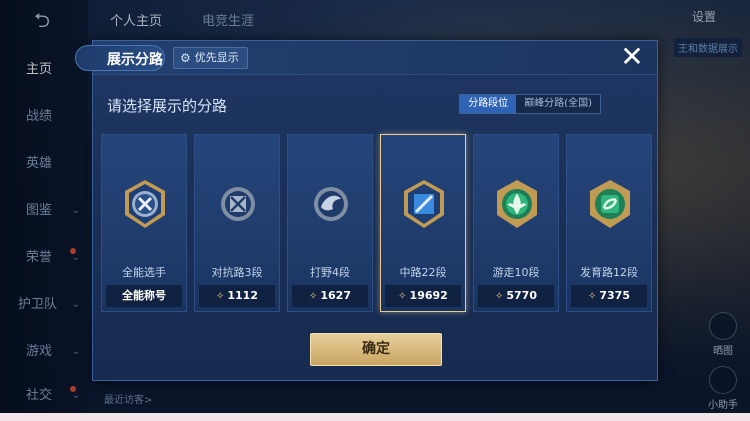 The width and height of the screenshot is (750, 421). What do you see at coordinates (135, 60) in the screenshot?
I see `dialog-title: 展示分路` at bounding box center [135, 60].